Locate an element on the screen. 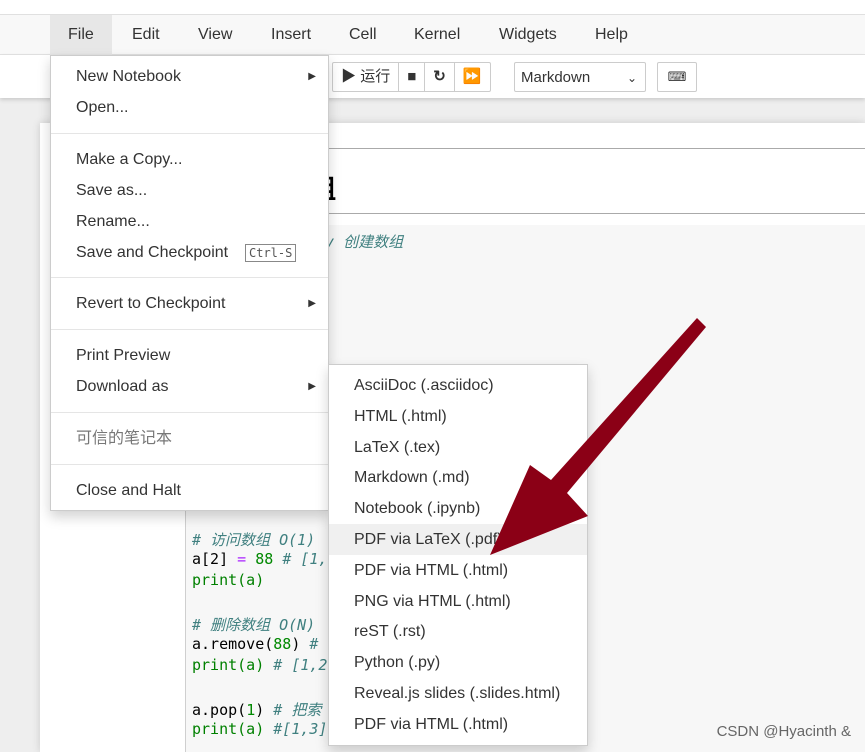  arrow-shape is located at coordinates (598, 436).